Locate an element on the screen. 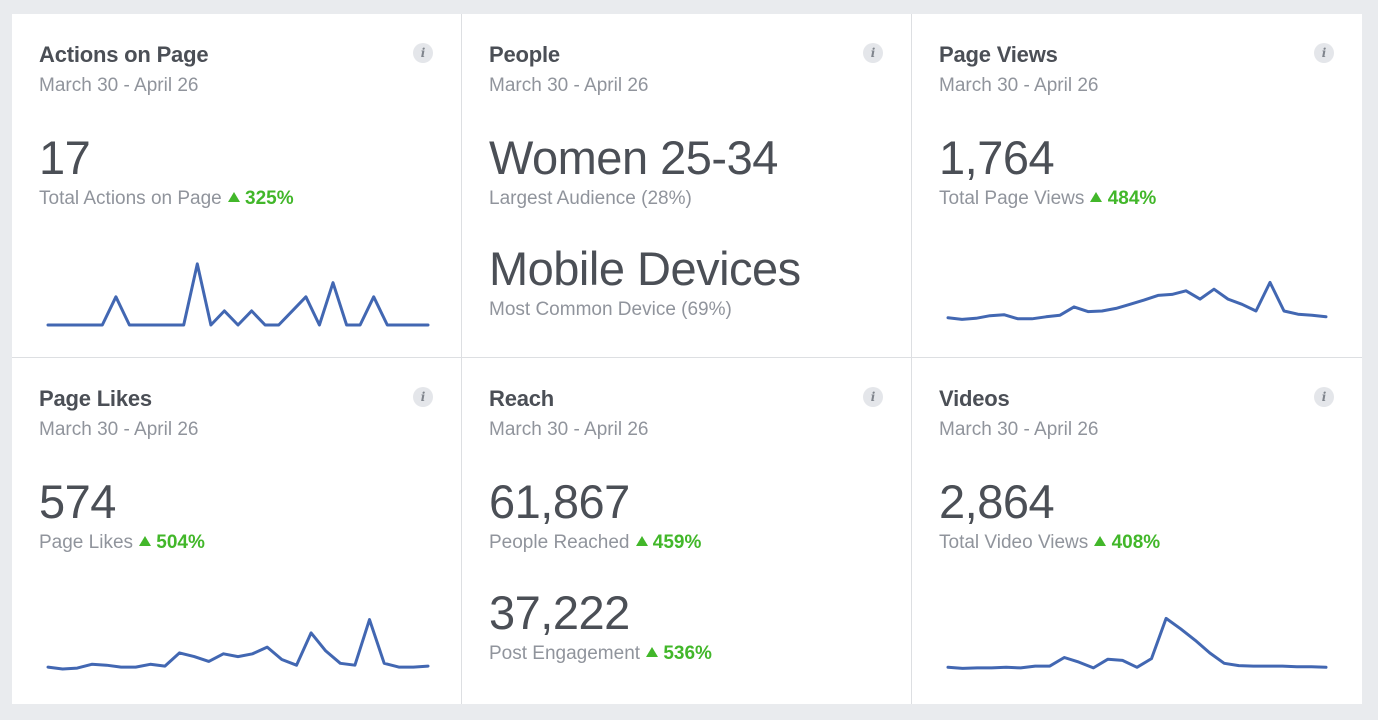 The height and width of the screenshot is (720, 1378). metric-change: 536% is located at coordinates (679, 653).